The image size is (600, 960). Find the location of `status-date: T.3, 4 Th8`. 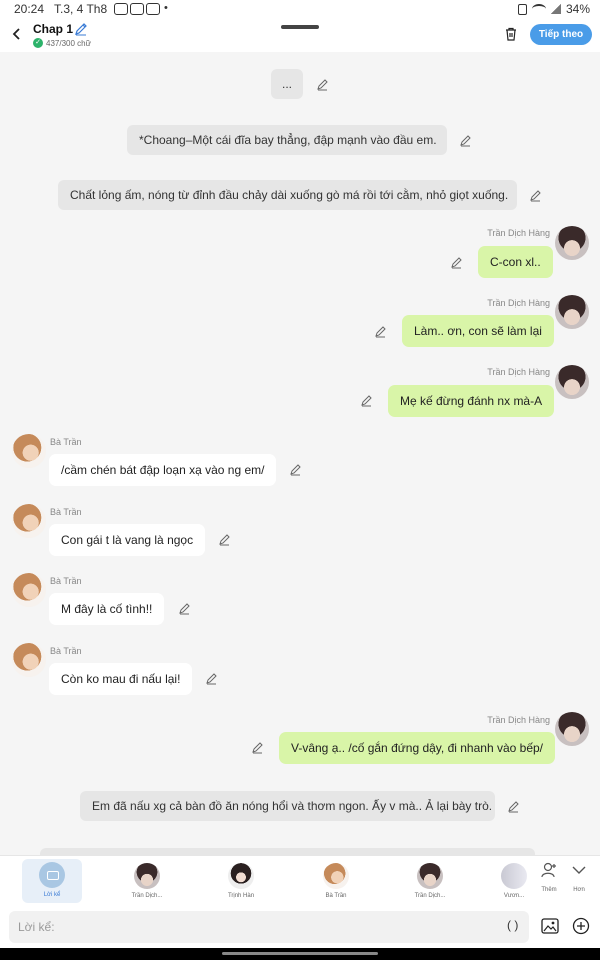

status-date: T.3, 4 Th8 is located at coordinates (81, 9).